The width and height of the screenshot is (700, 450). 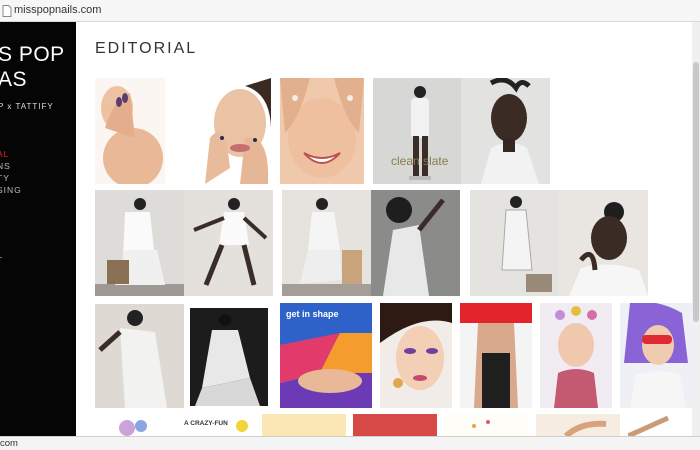 I want to click on brand-line-1: S POP, so click(x=32, y=54).